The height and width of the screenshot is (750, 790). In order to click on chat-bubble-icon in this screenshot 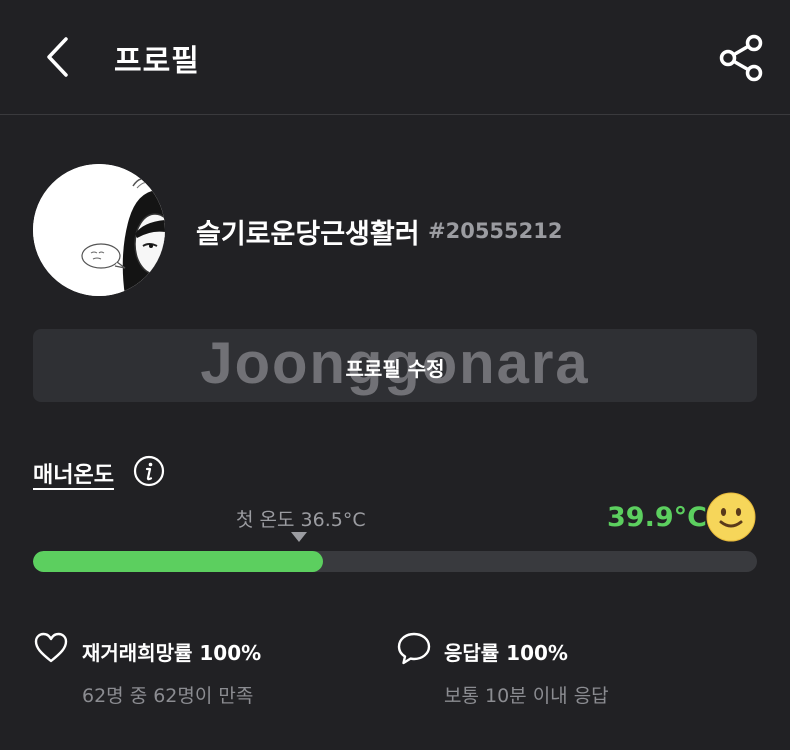, I will do `click(414, 648)`.